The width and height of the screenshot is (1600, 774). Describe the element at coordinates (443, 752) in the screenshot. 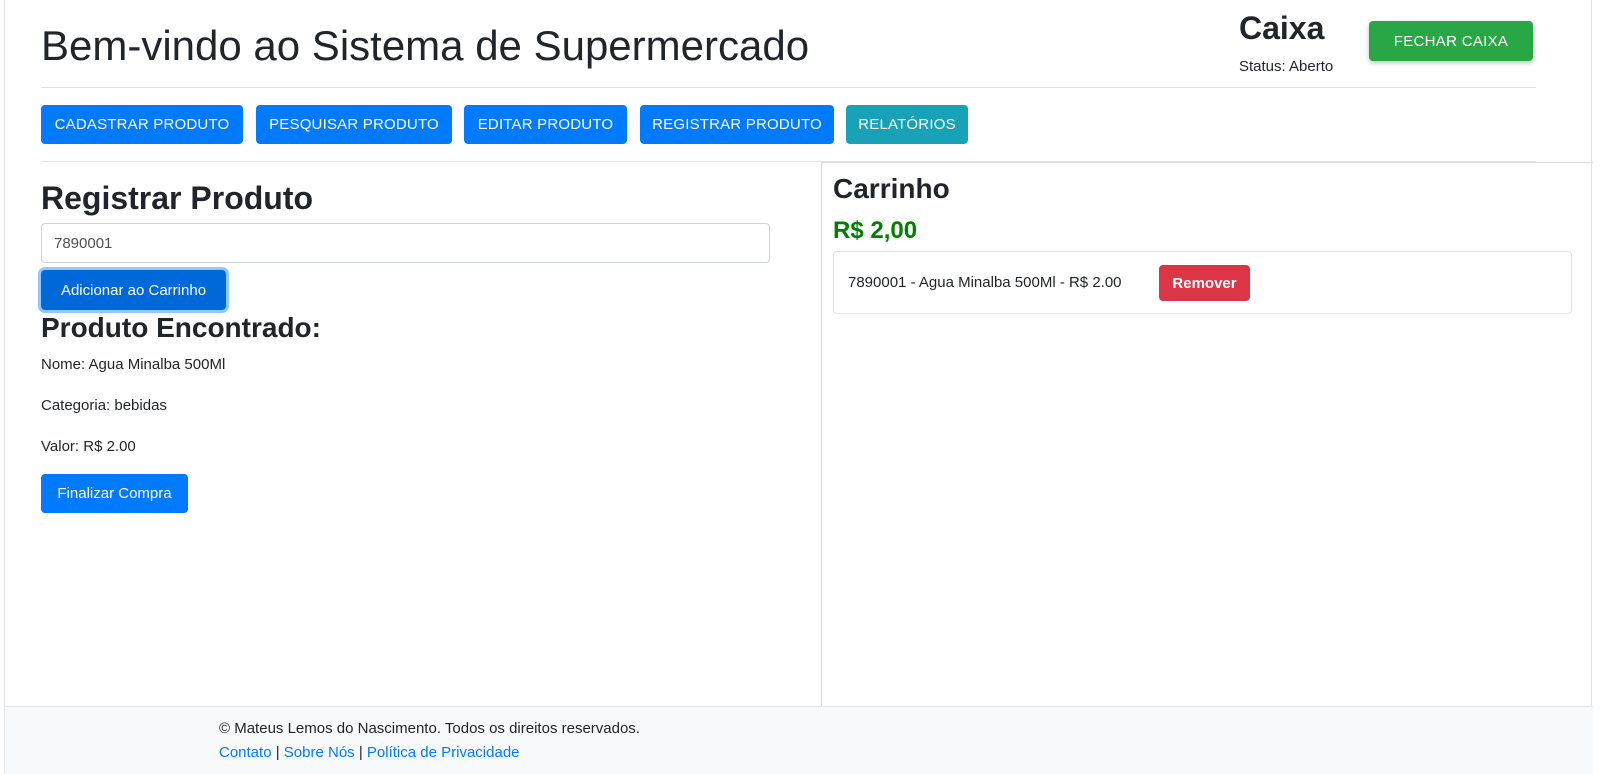

I see `privacy-policy-link: Política de Privacidade` at that location.